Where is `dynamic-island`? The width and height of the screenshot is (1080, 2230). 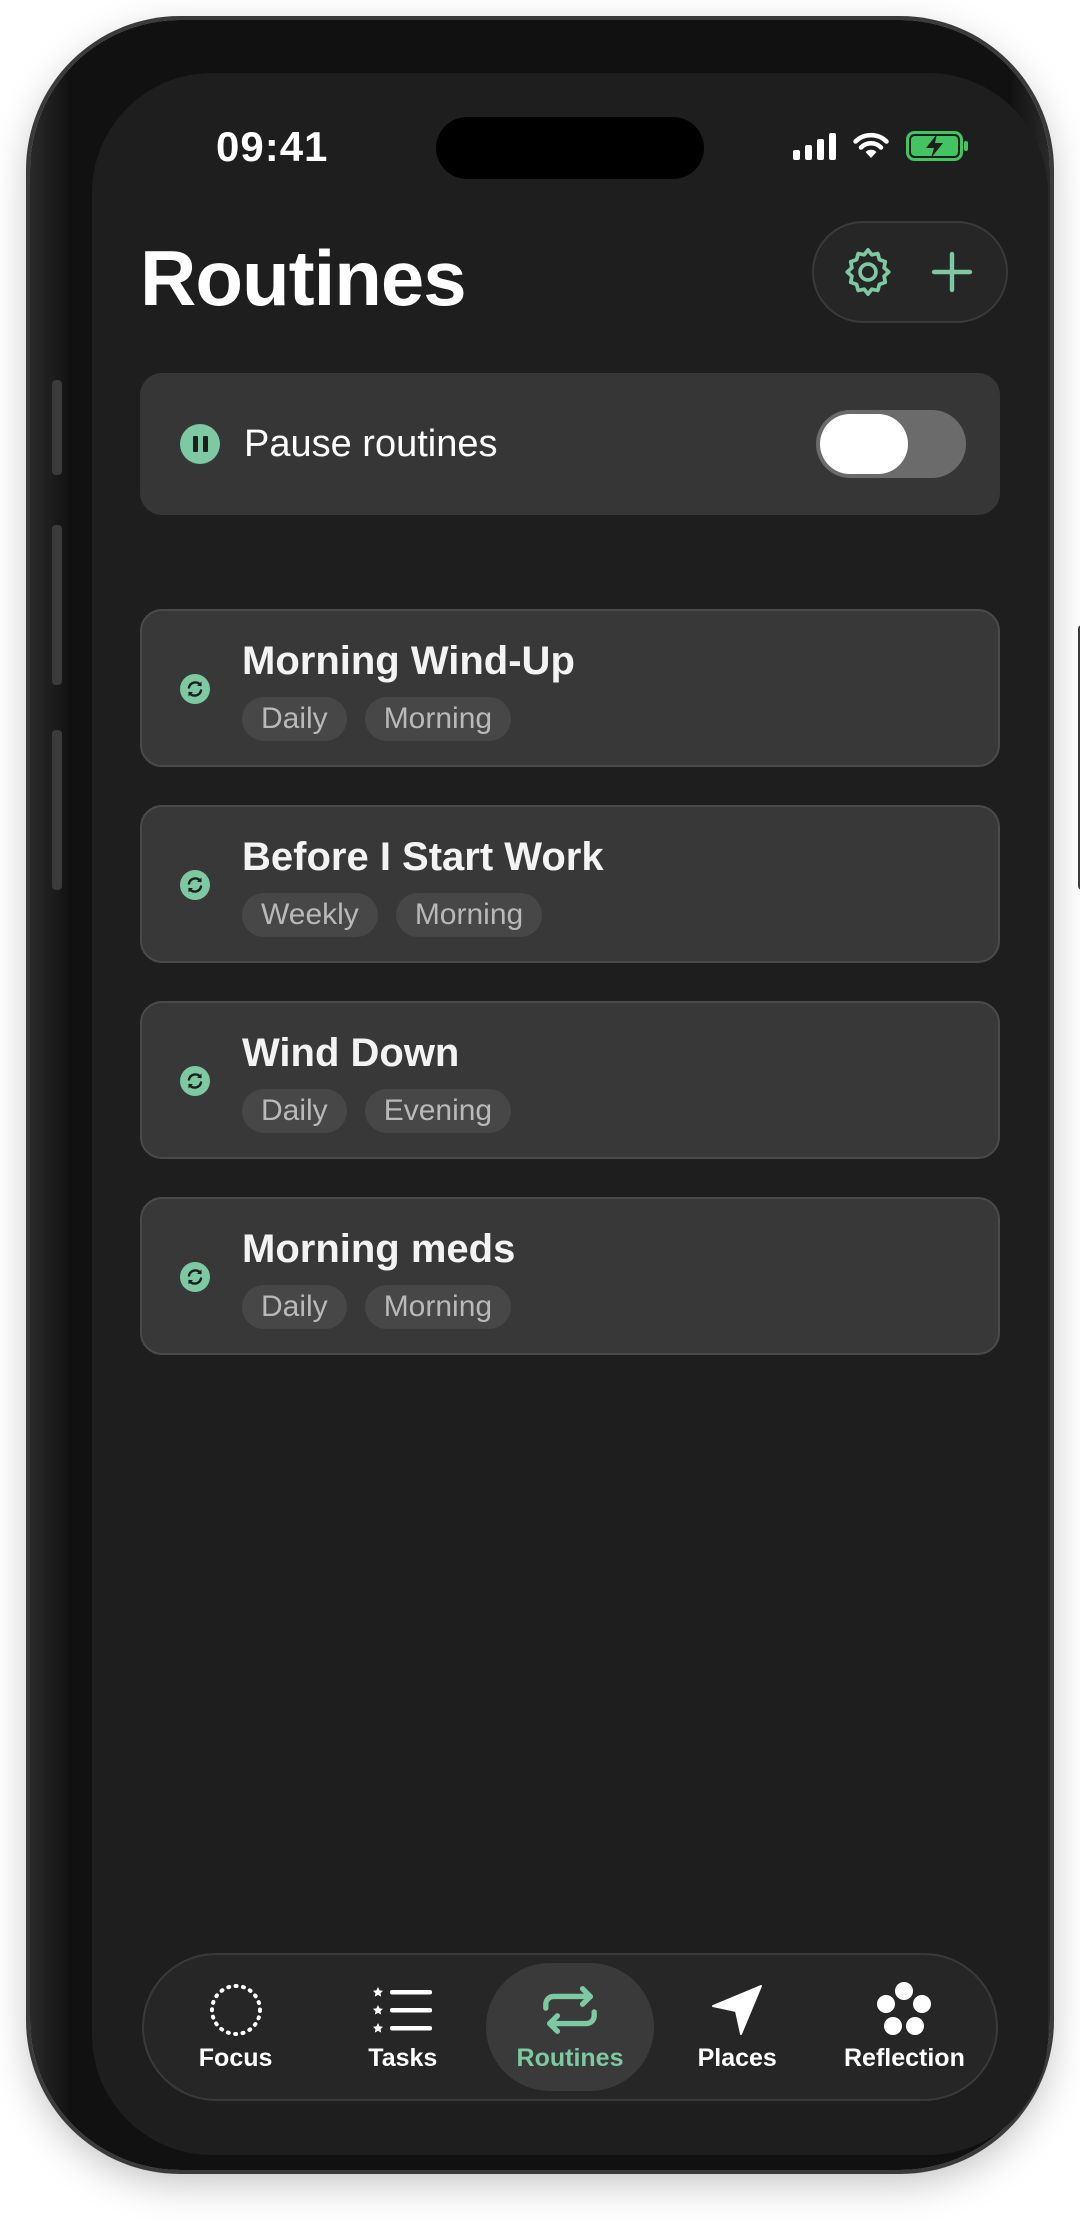 dynamic-island is located at coordinates (570, 148).